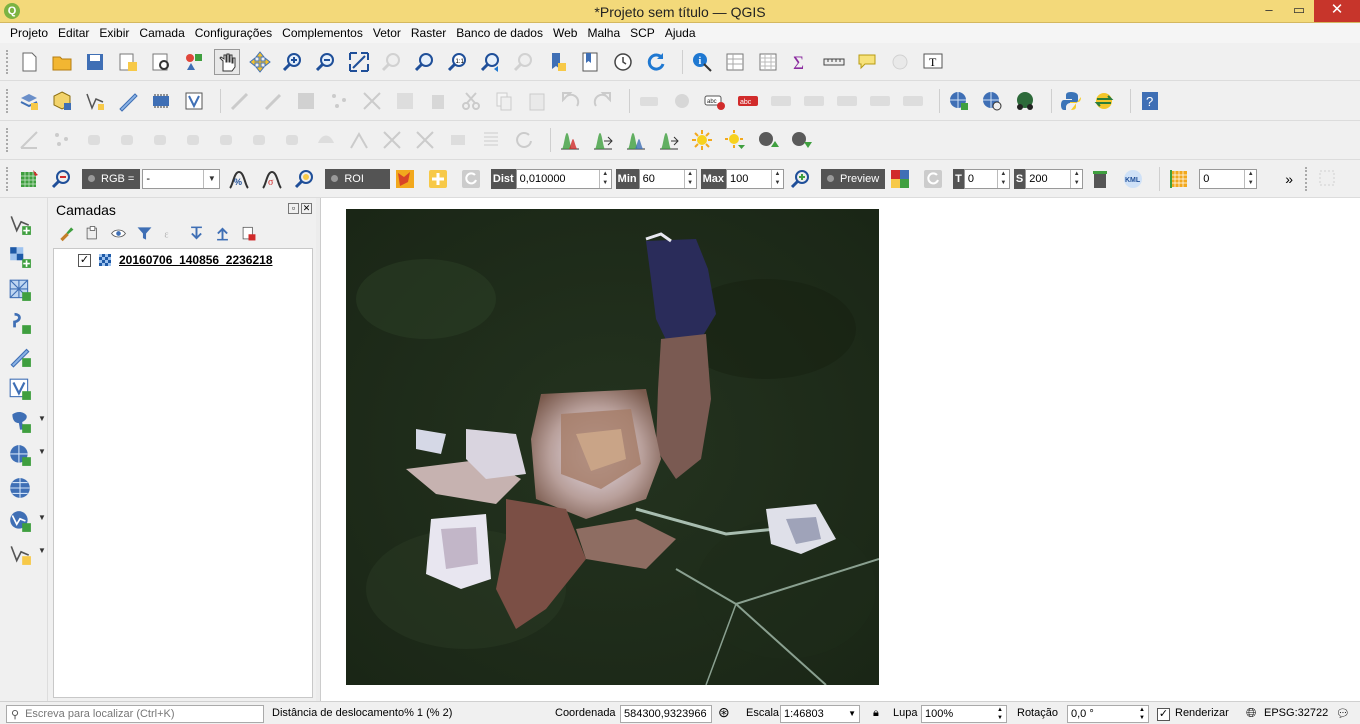  What do you see at coordinates (181, 178) in the screenshot?
I see `rgb-combo: - ▼` at bounding box center [181, 178].